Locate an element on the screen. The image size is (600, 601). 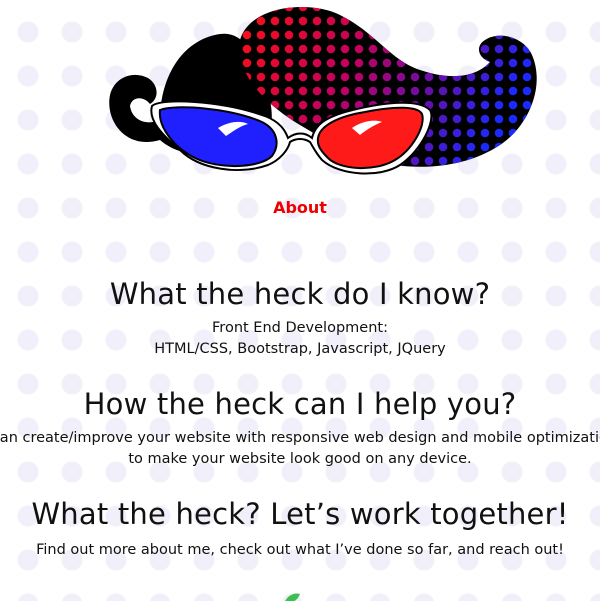
leaf-icon is located at coordinates (292, 597).